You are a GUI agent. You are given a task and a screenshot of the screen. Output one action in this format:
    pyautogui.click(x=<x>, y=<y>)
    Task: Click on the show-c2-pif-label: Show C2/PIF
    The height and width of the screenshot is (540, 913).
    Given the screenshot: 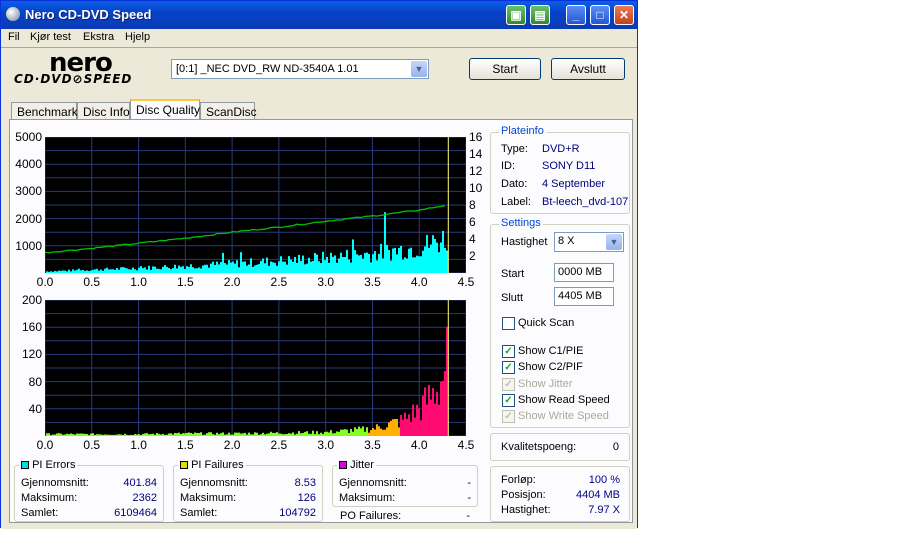 What is the action you would take?
    pyautogui.click(x=550, y=367)
    